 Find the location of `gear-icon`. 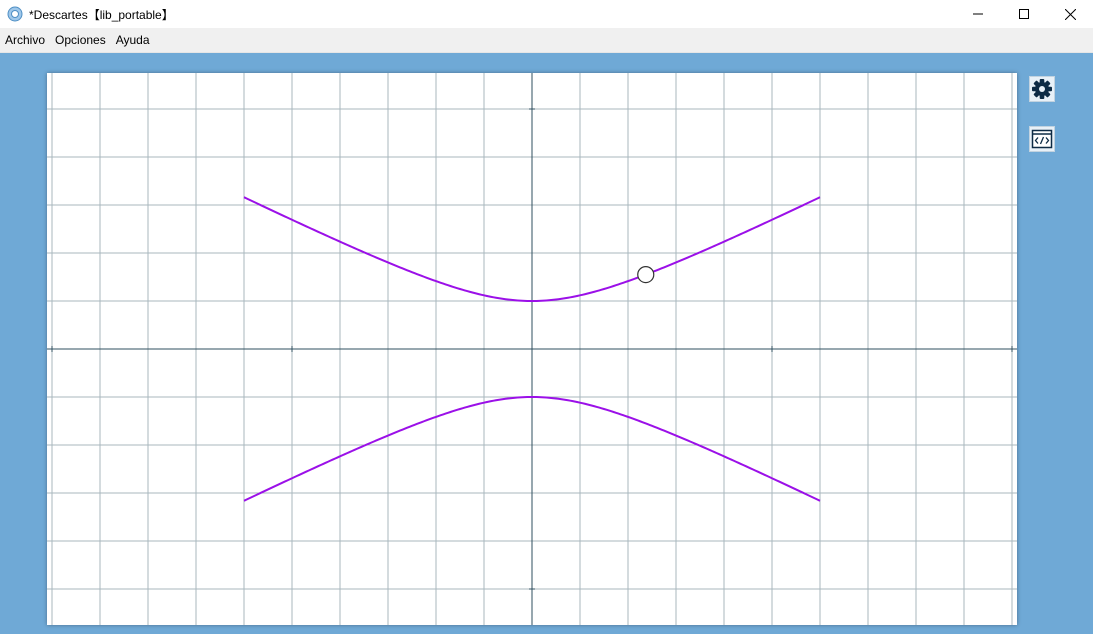

gear-icon is located at coordinates (1042, 89).